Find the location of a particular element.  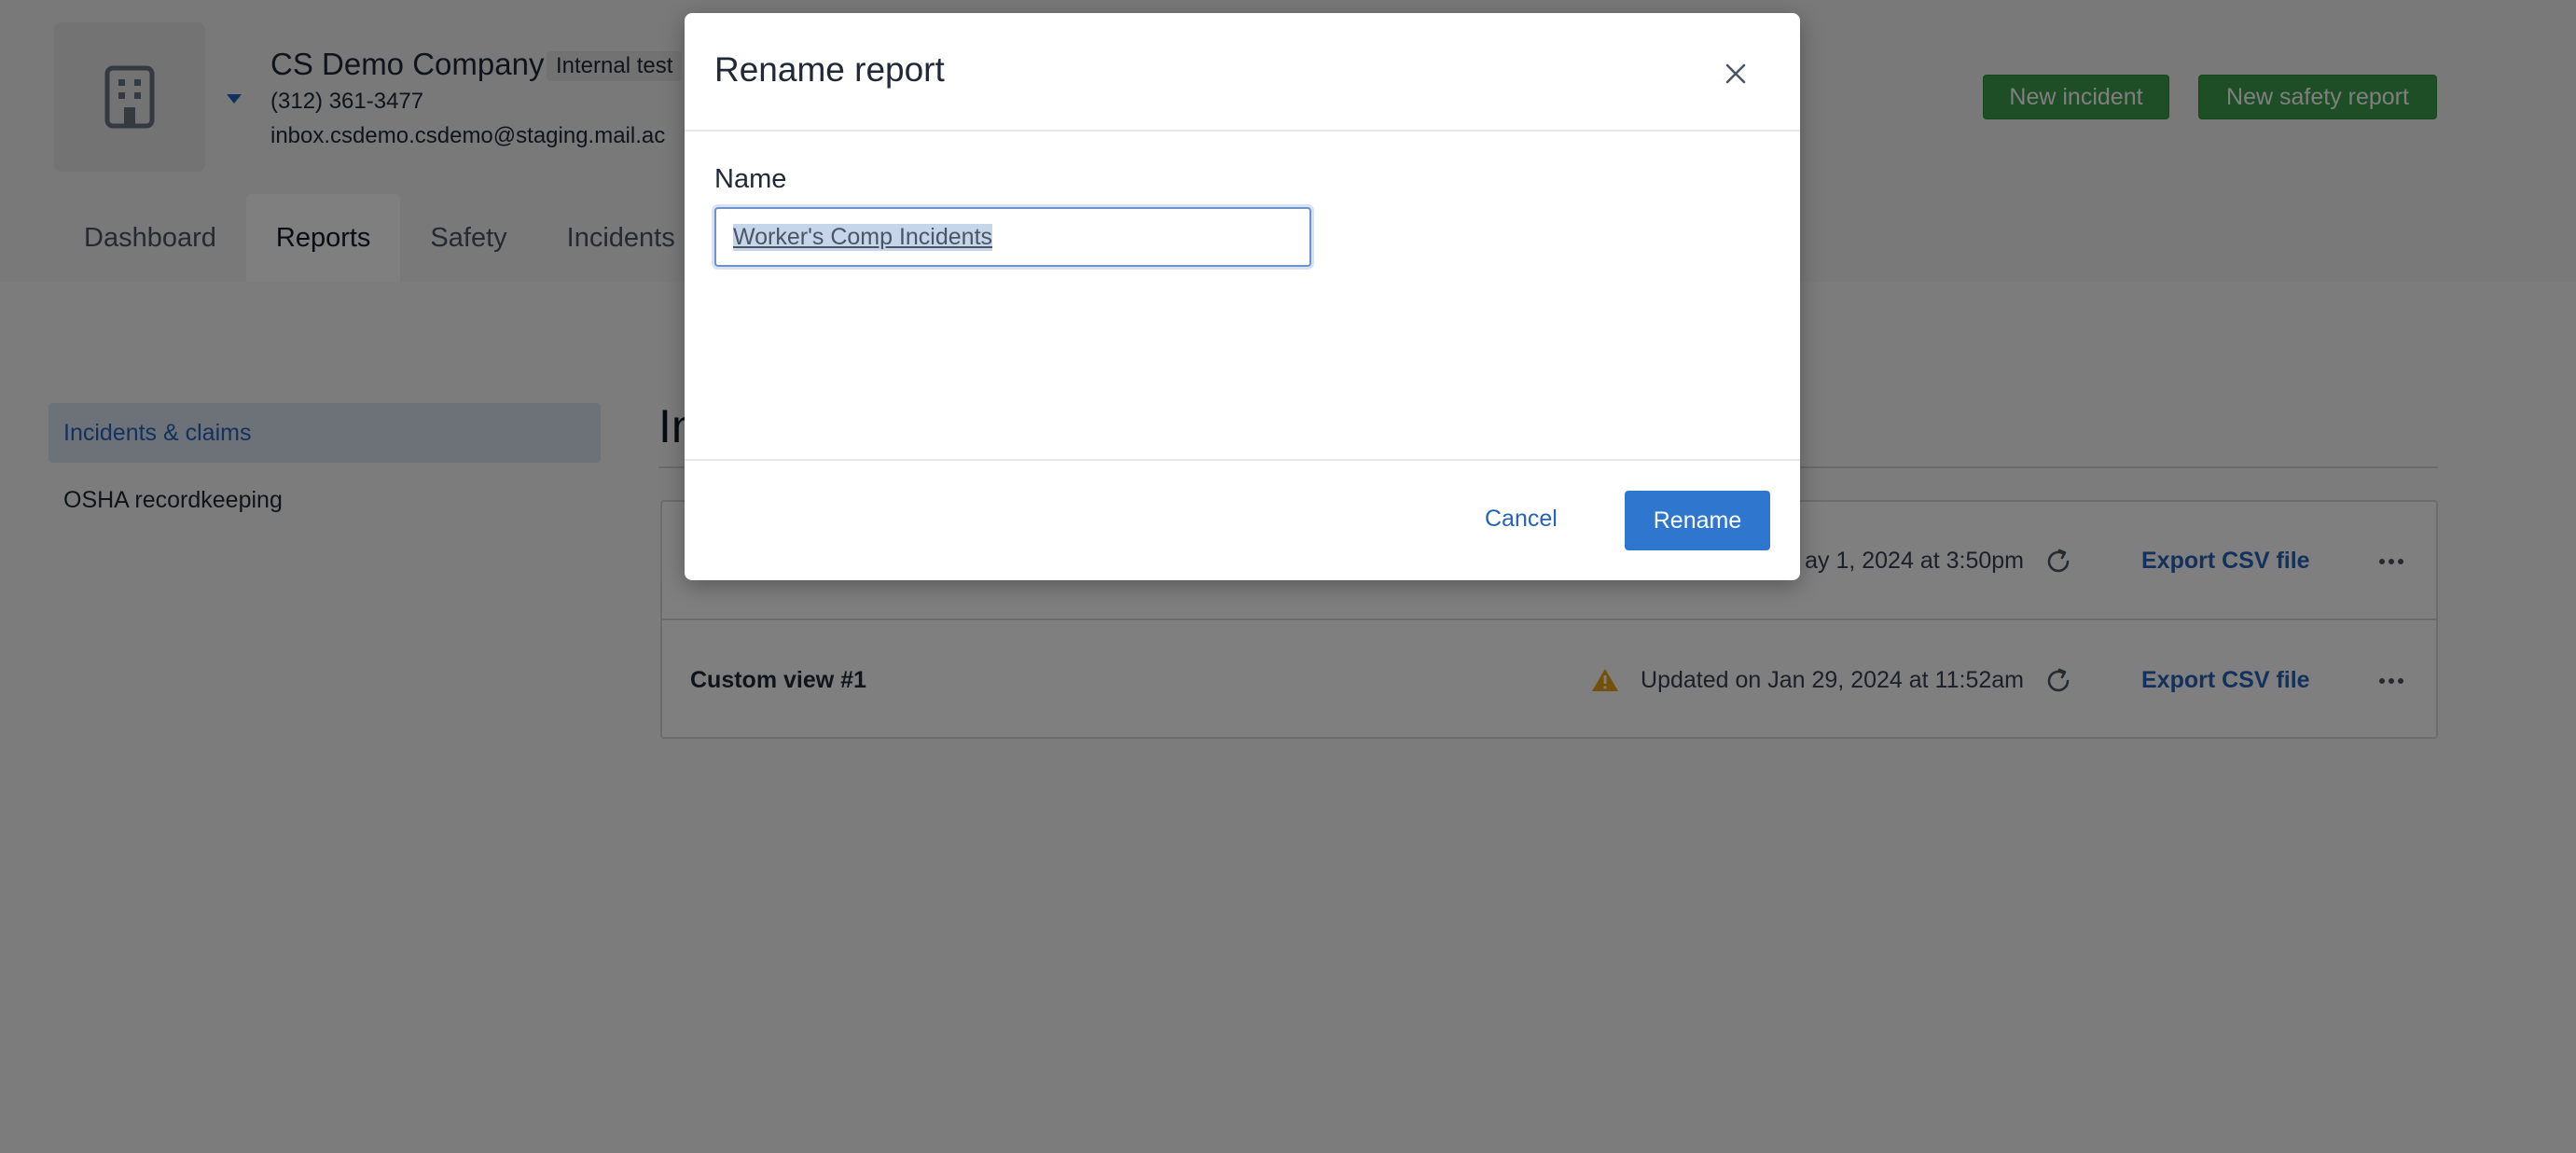

dialog-footer: Cancel Rename is located at coordinates (1242, 519).